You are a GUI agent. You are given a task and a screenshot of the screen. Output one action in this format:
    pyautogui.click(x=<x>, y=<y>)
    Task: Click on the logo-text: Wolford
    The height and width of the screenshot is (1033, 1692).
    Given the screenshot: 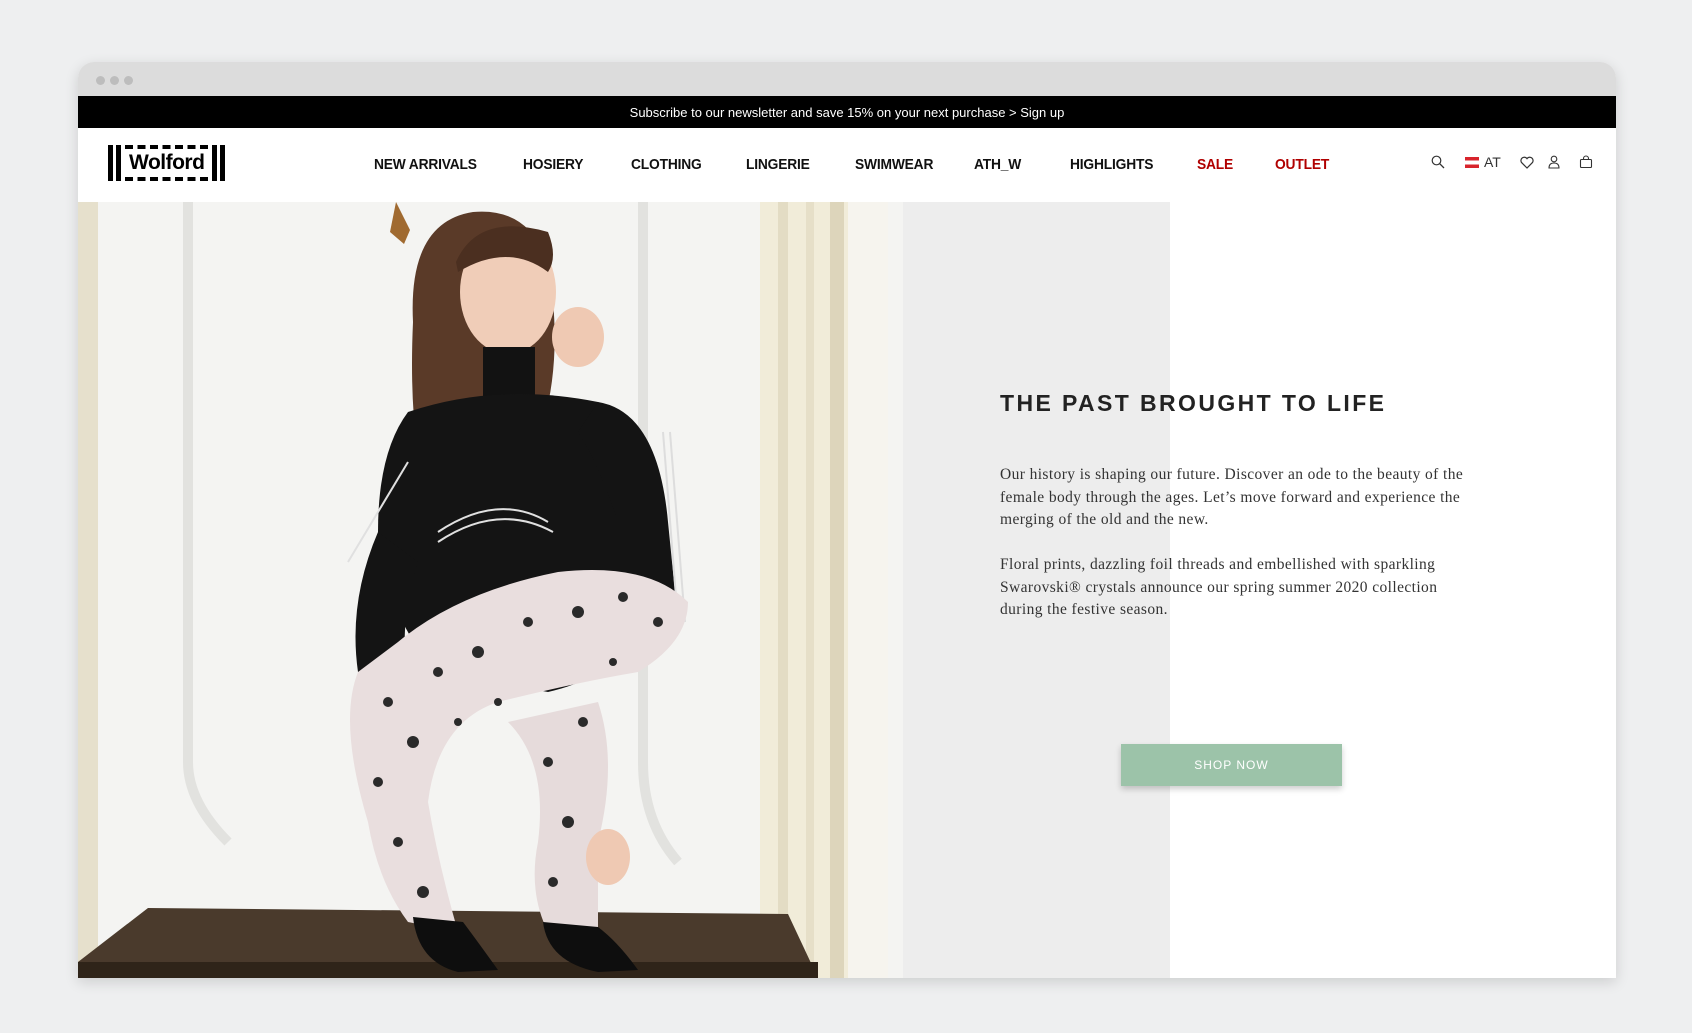 What is the action you would take?
    pyautogui.click(x=167, y=163)
    